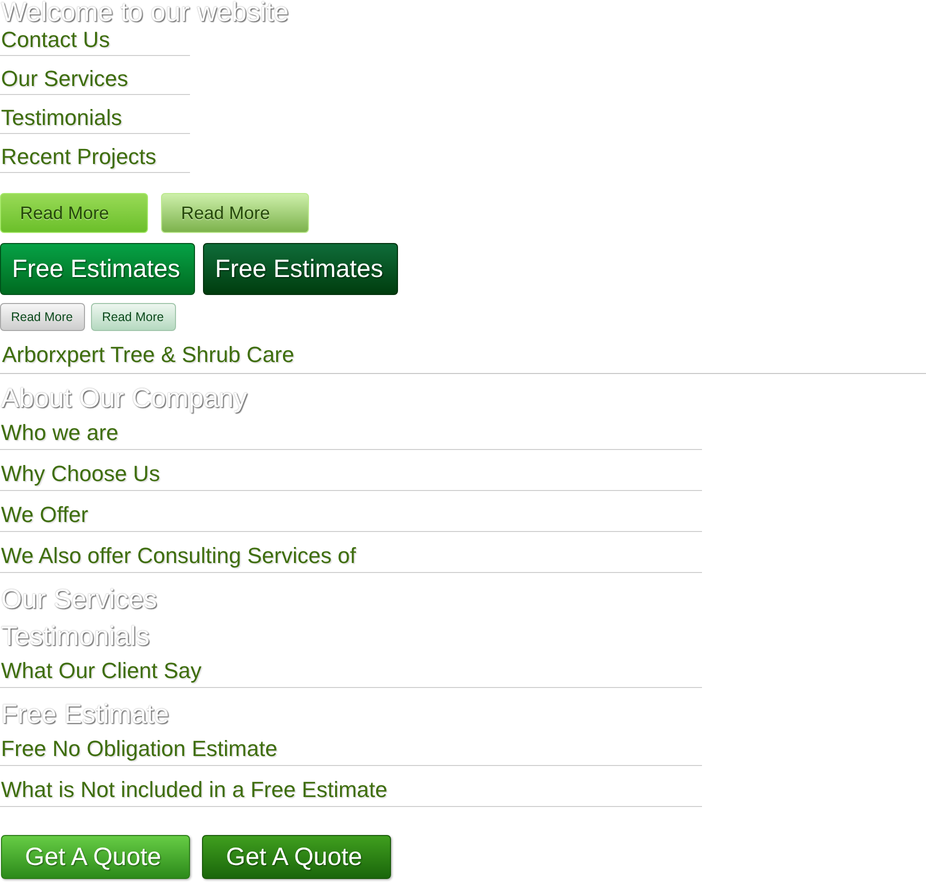  I want to click on menu-link: Testimonials, so click(61, 118).